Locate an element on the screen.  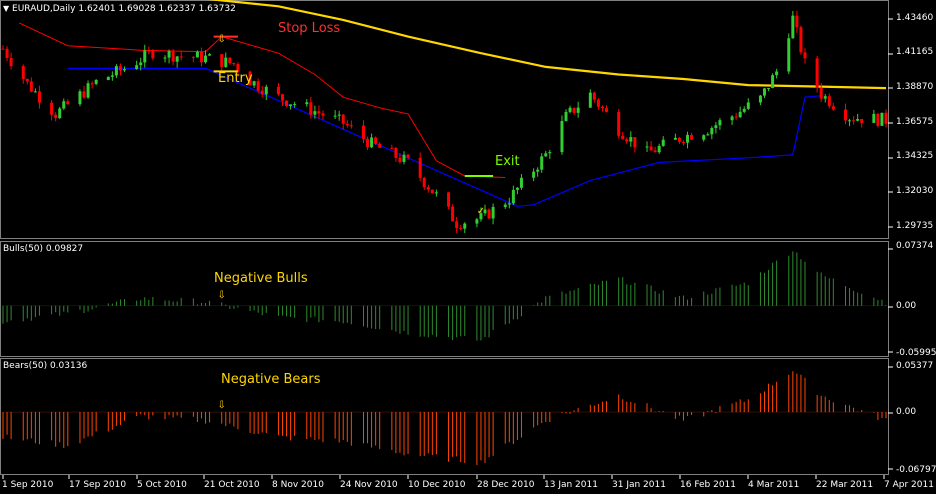
time-axis-label: 7 Apr 2011 is located at coordinates (909, 485).